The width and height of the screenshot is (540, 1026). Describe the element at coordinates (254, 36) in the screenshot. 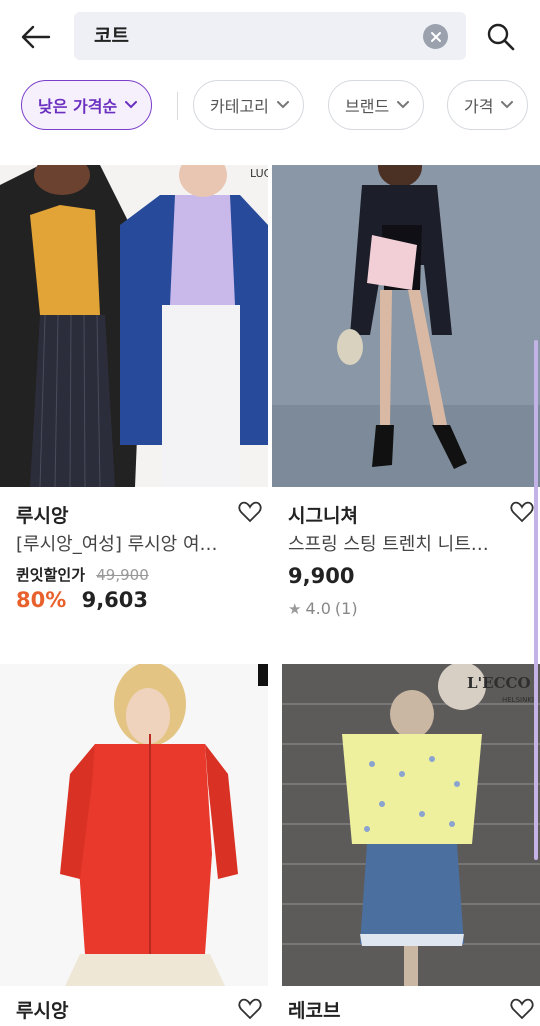

I see `search-input` at that location.